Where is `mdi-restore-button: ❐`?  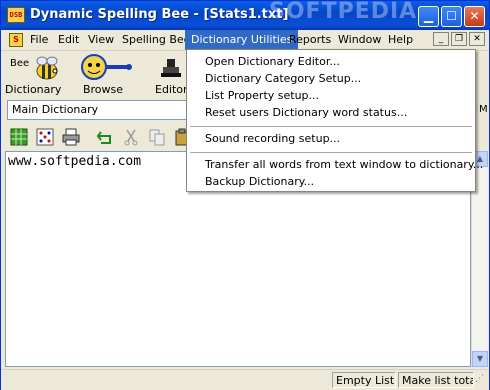 mdi-restore-button: ❐ is located at coordinates (459, 39).